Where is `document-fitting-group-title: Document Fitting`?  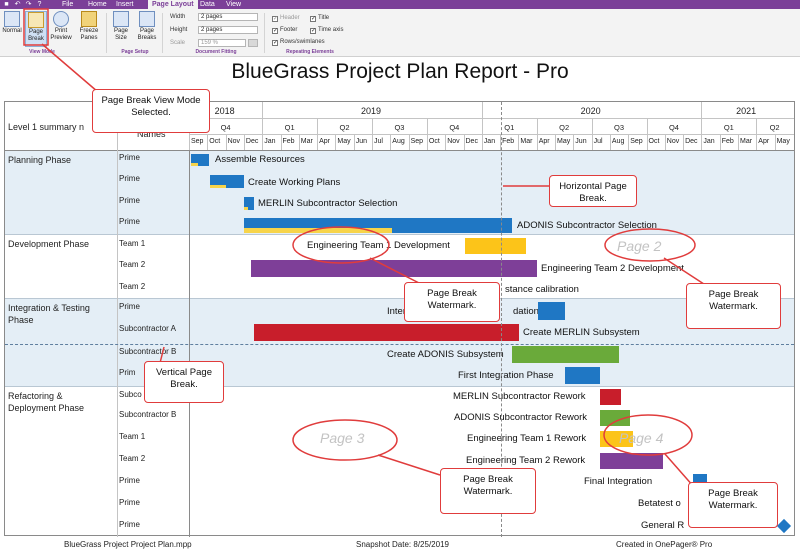
document-fitting-group-title: Document Fitting is located at coordinates (216, 52).